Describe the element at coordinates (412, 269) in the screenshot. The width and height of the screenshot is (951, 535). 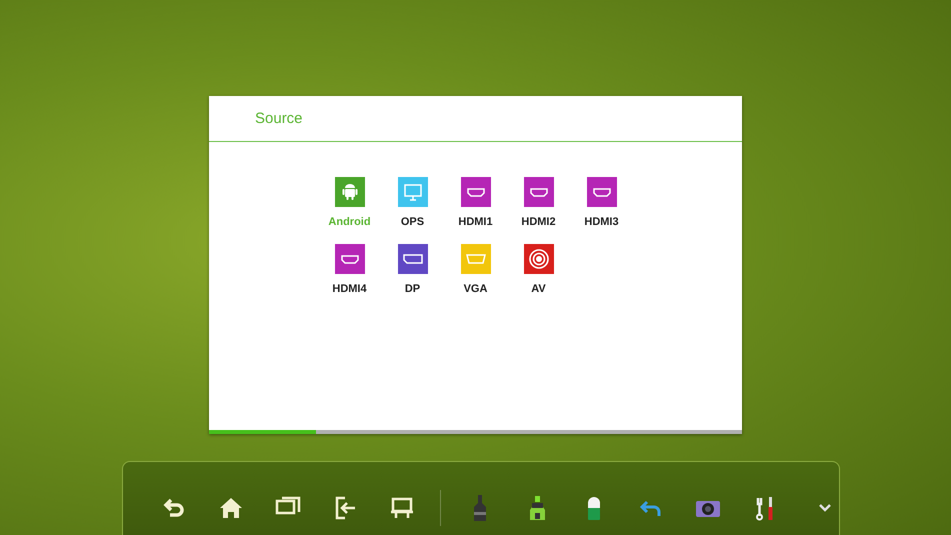
I see `source-option: DP` at that location.